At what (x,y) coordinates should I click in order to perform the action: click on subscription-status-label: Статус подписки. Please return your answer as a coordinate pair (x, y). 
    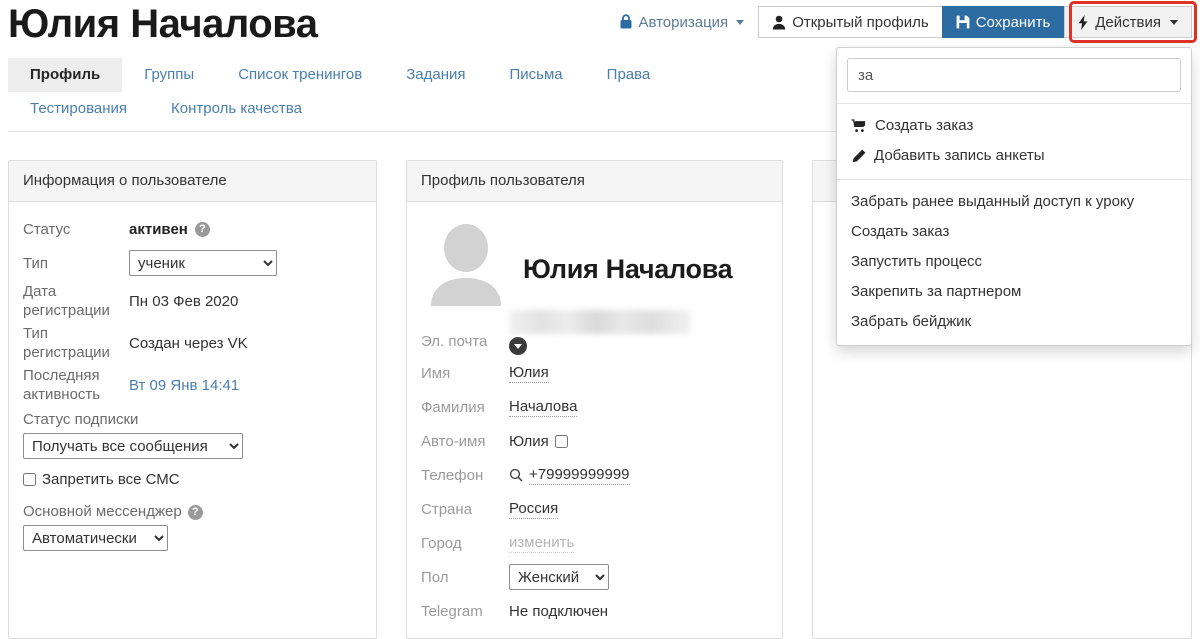
    Looking at the image, I should click on (81, 419).